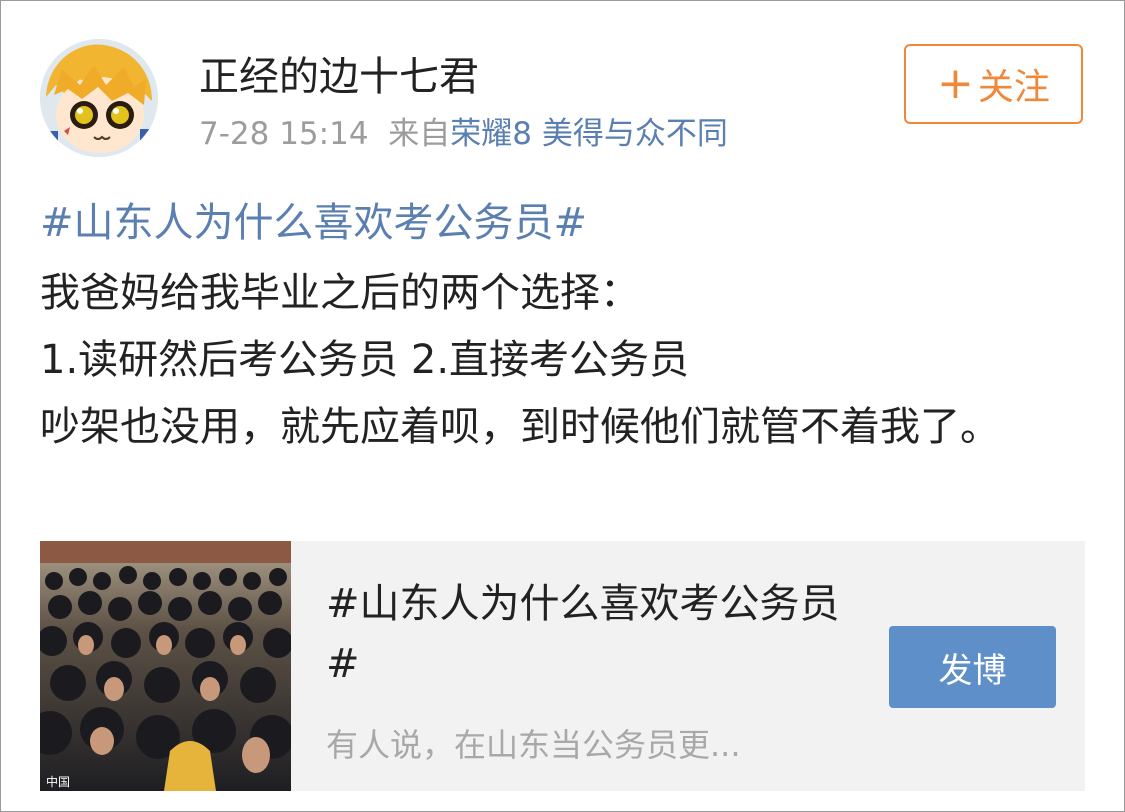 The width and height of the screenshot is (1125, 812). What do you see at coordinates (339, 73) in the screenshot?
I see `username: 正经的边十七君` at bounding box center [339, 73].